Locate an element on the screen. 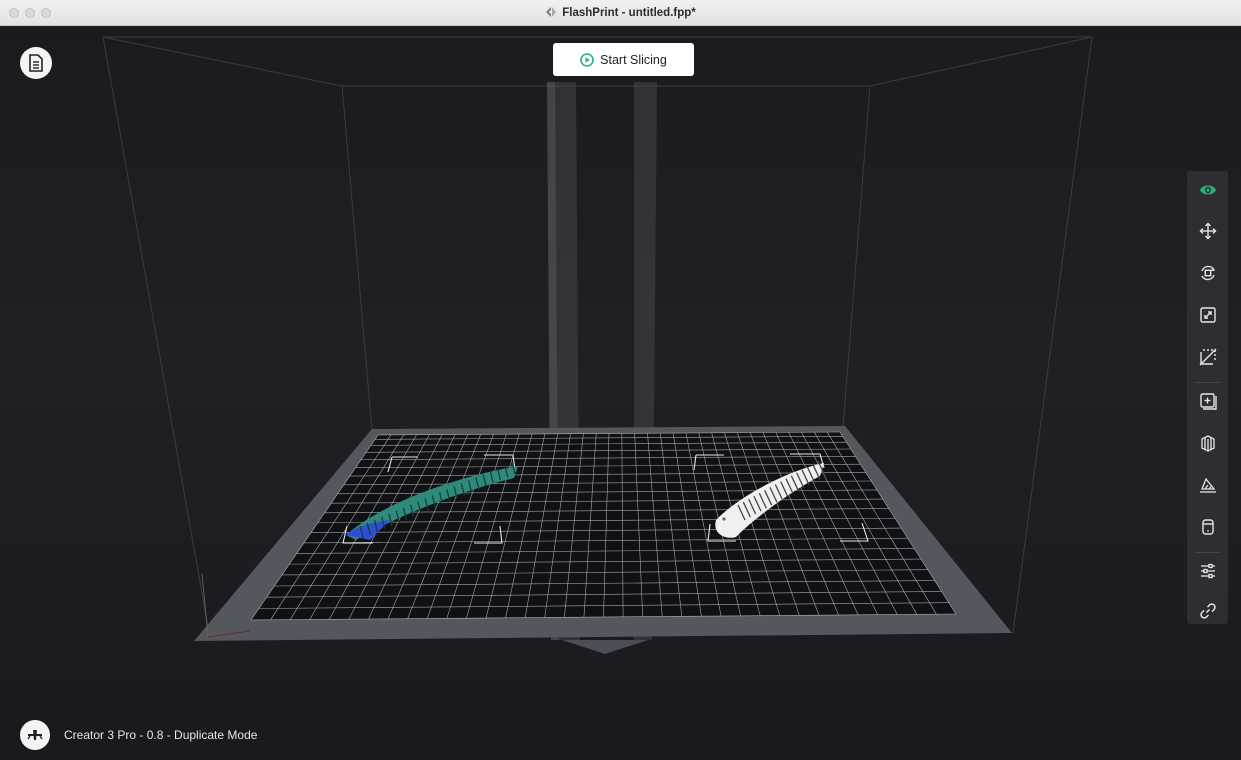 Image resolution: width=1241 pixels, height=760 pixels. build-plate-bottom-tab is located at coordinates (605, 647).